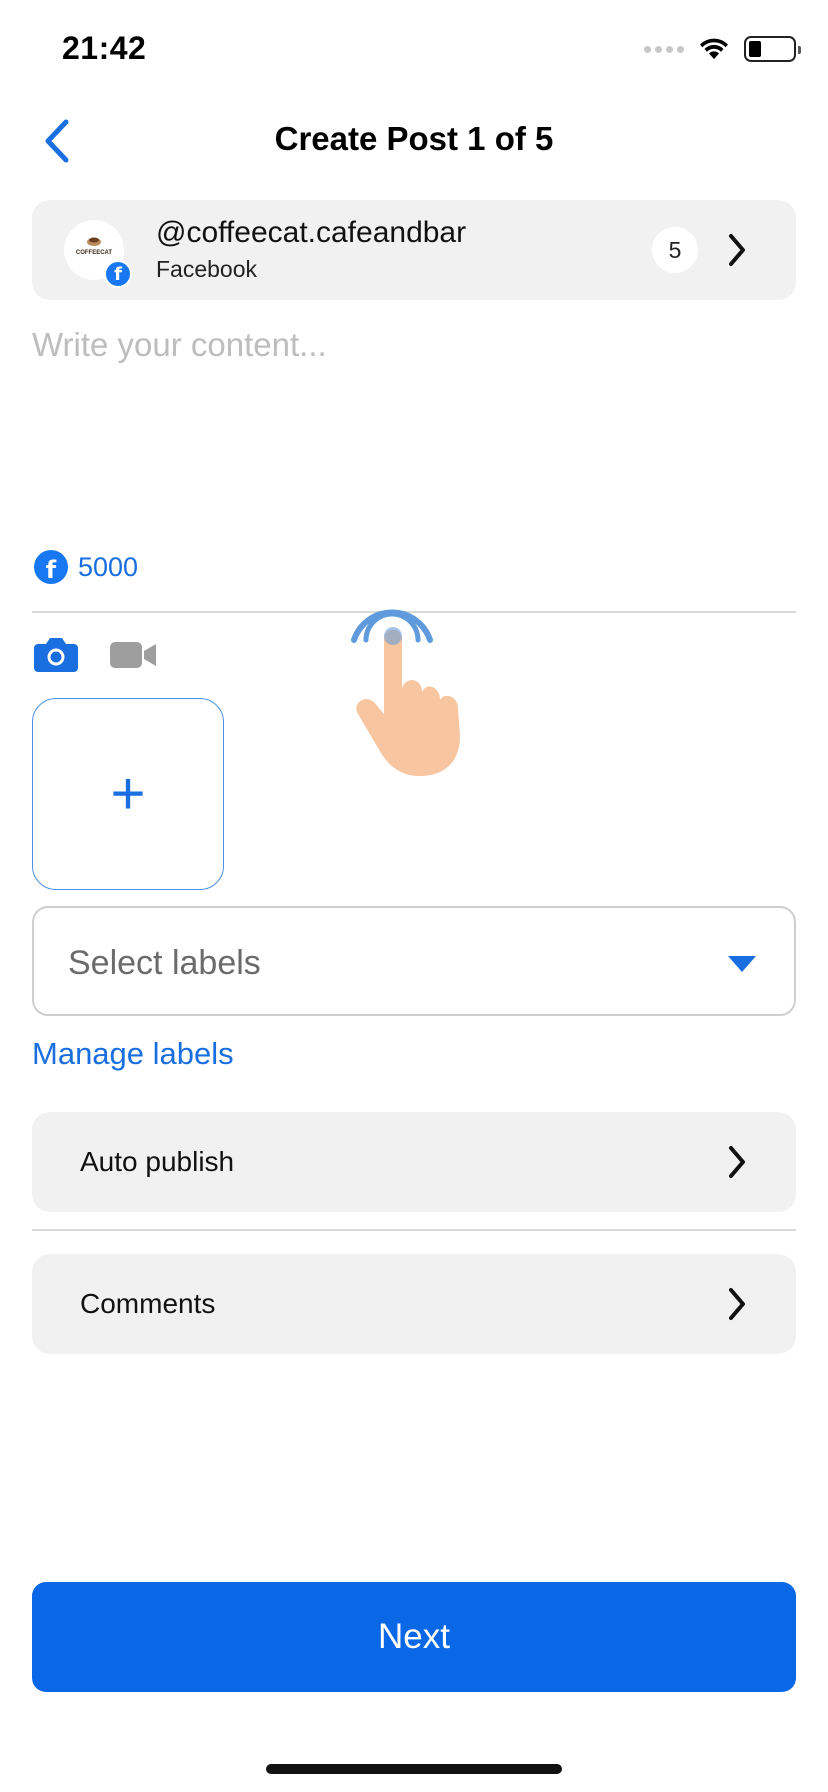  I want to click on camera-icon, so click(56, 654).